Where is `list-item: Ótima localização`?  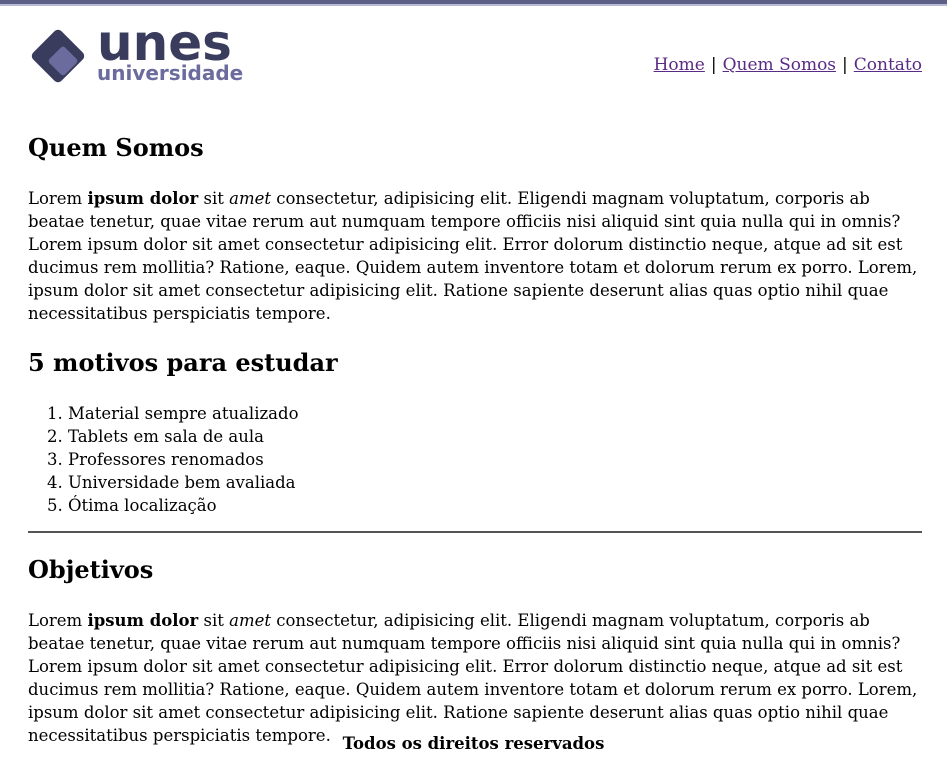 list-item: Ótima localização is located at coordinates (495, 505).